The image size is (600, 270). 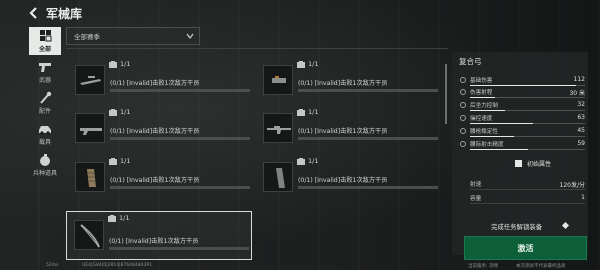 I want to click on scope-attachment-icon, so click(x=279, y=79).